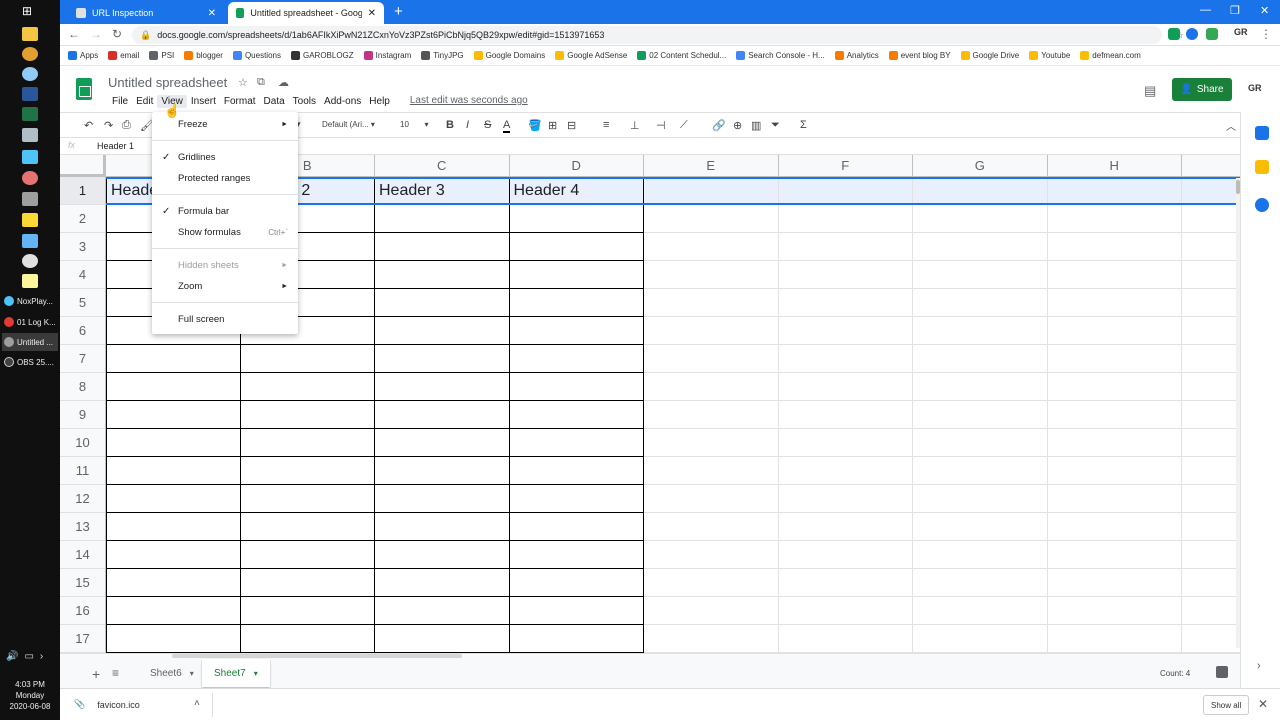  Describe the element at coordinates (1235, 10) in the screenshot. I see `maximize-icon: ❐` at that location.